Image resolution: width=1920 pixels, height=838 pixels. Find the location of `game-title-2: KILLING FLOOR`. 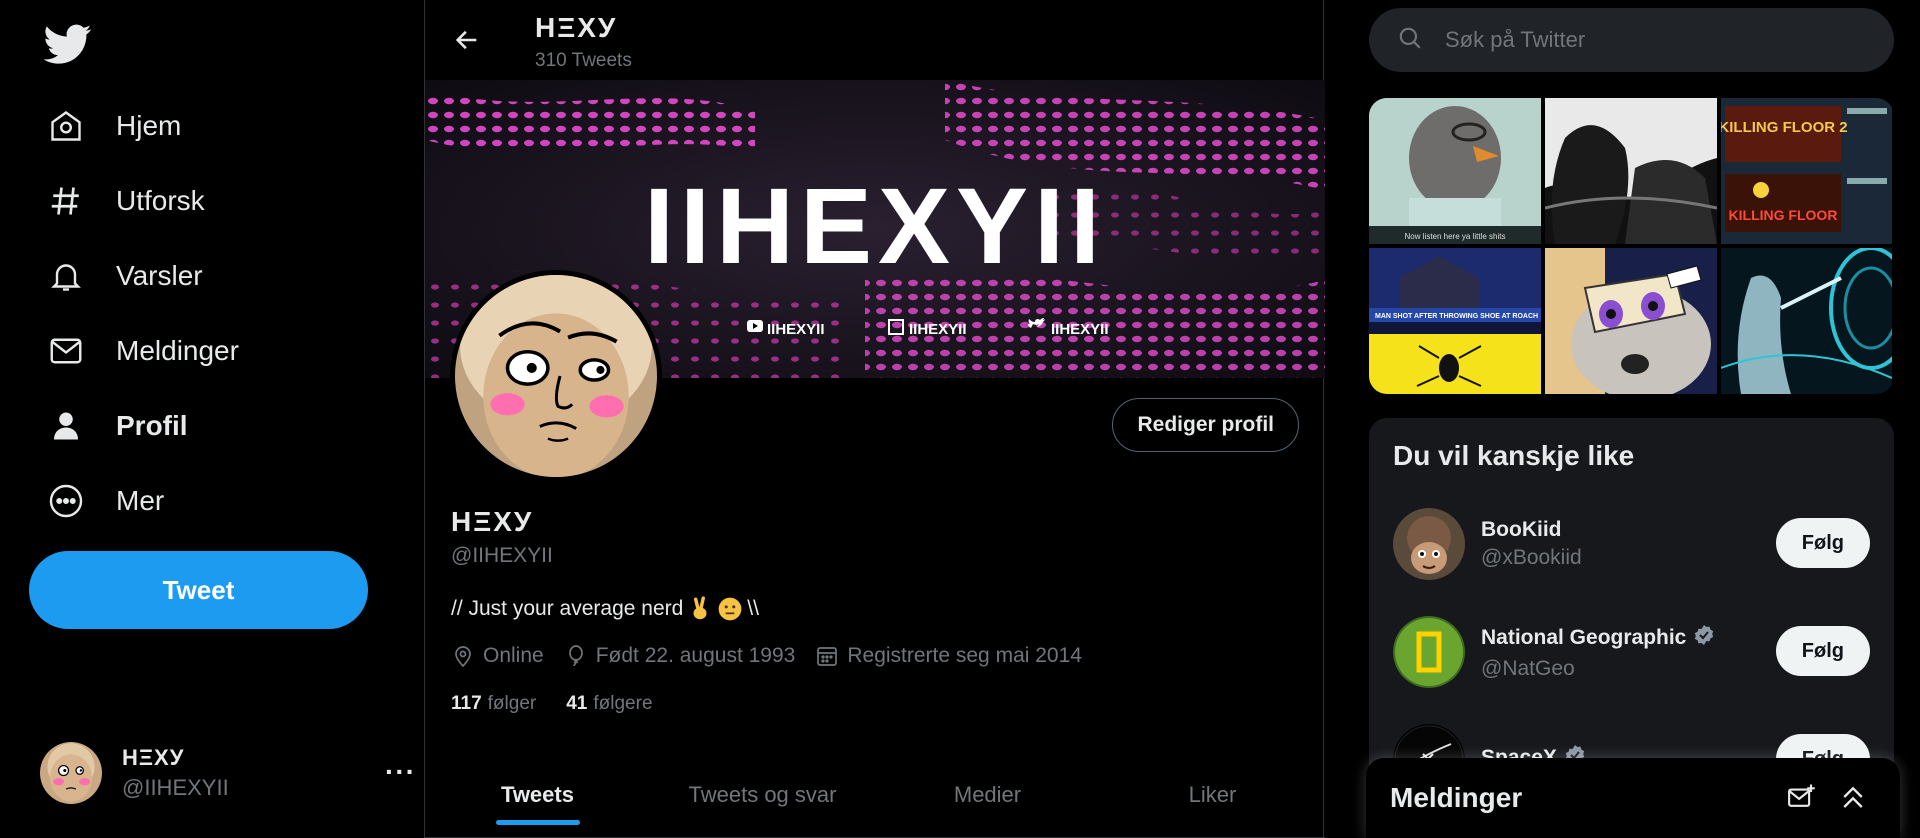

game-title-2: KILLING FLOOR is located at coordinates (1783, 215).